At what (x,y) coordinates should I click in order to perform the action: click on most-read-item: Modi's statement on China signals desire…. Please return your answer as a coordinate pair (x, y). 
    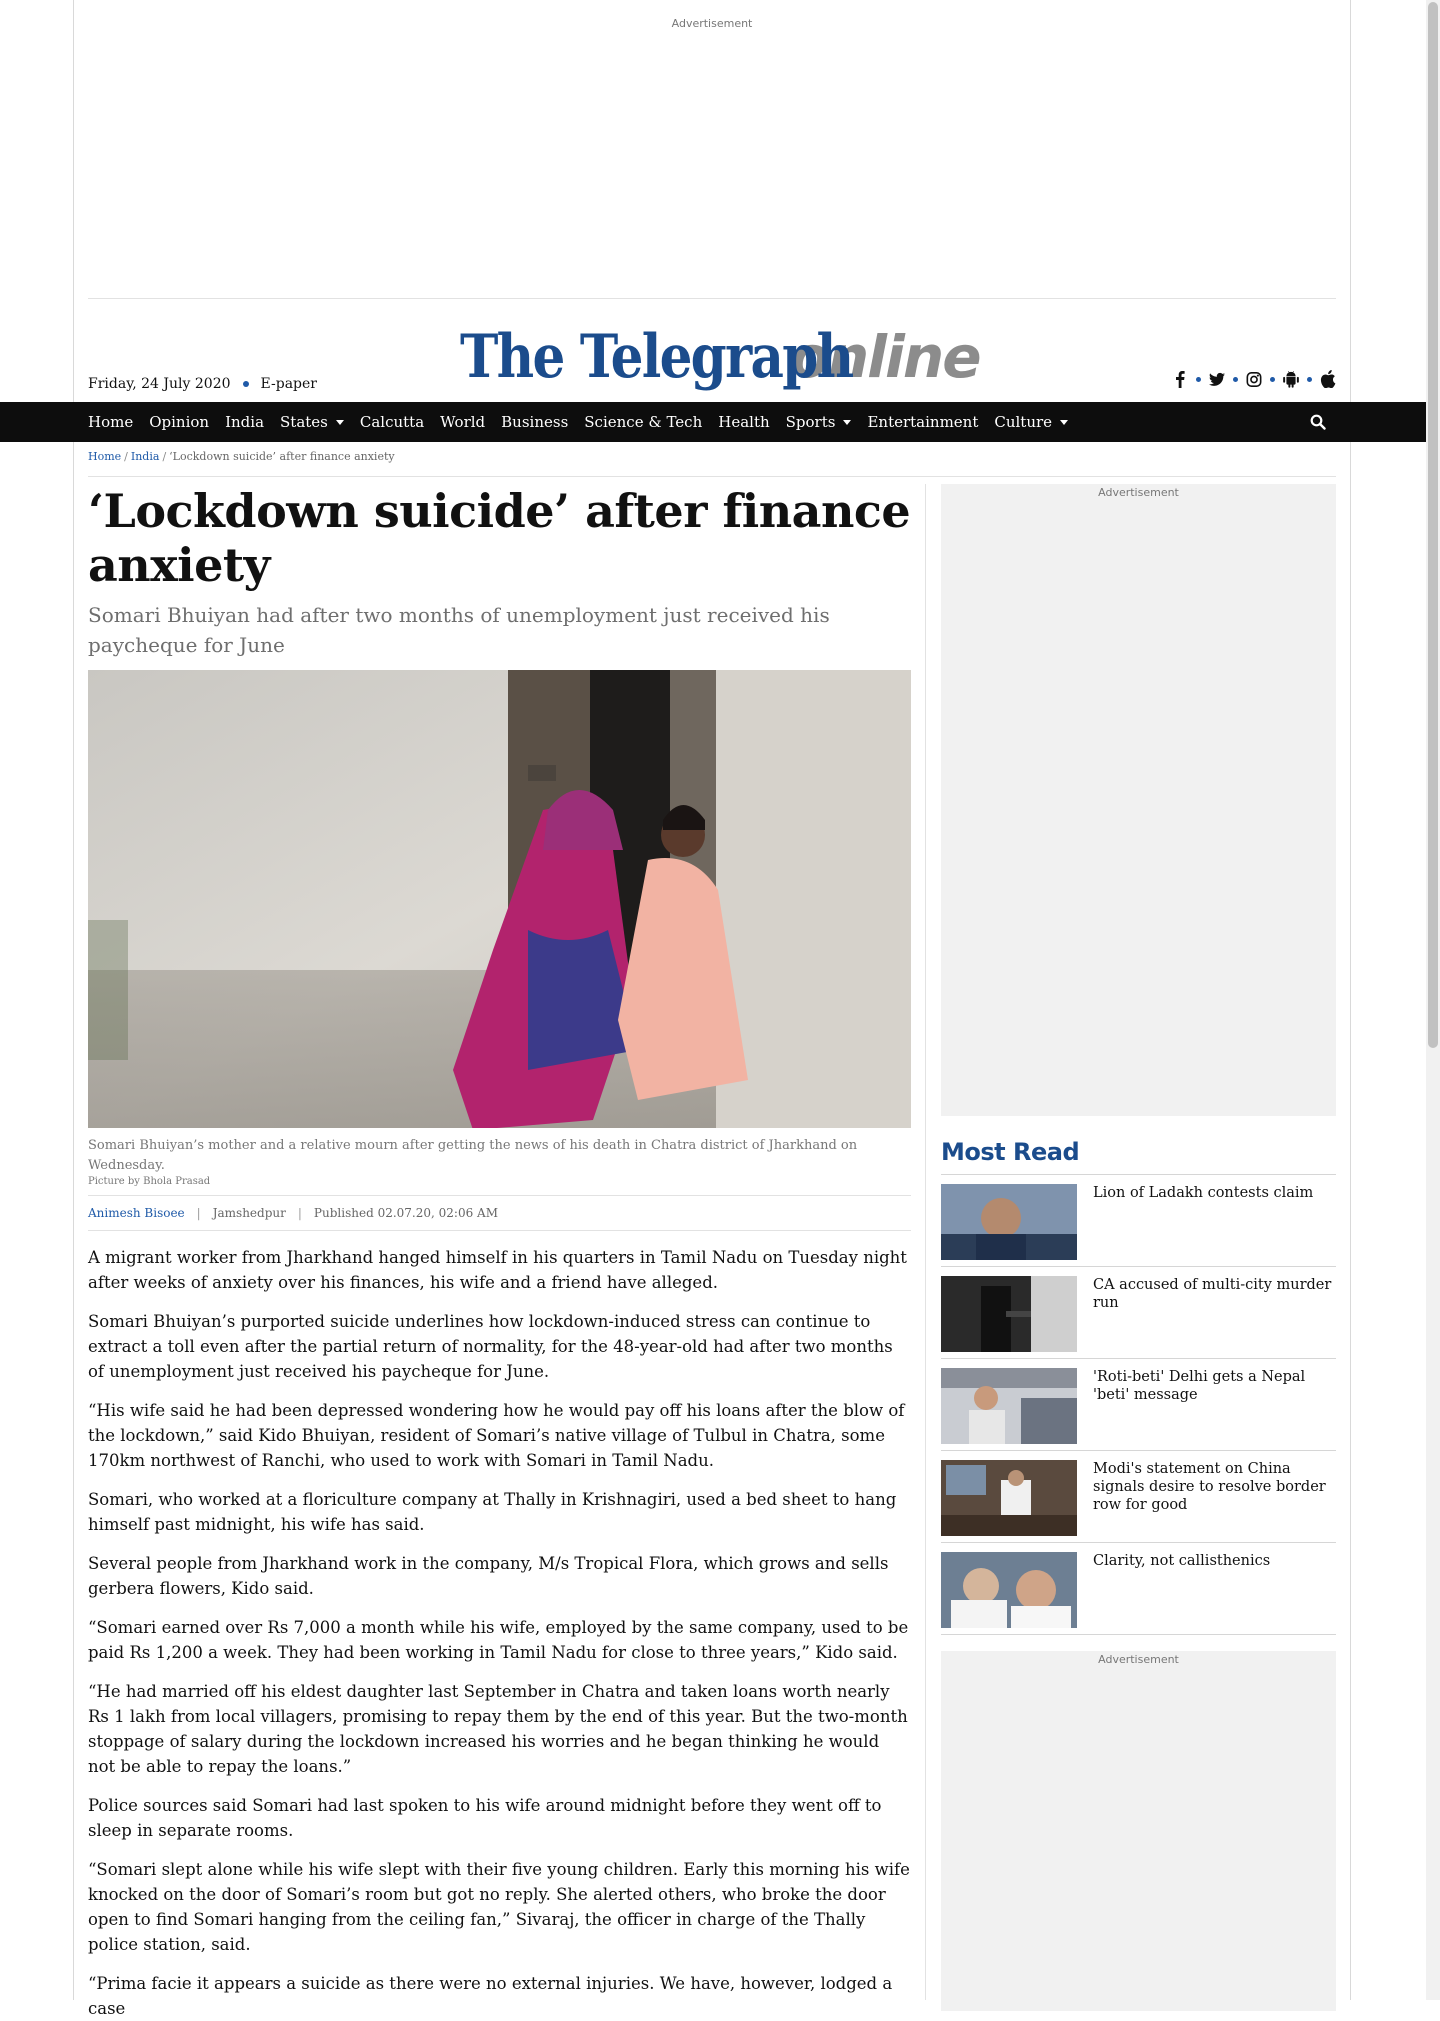
    Looking at the image, I should click on (1138, 1497).